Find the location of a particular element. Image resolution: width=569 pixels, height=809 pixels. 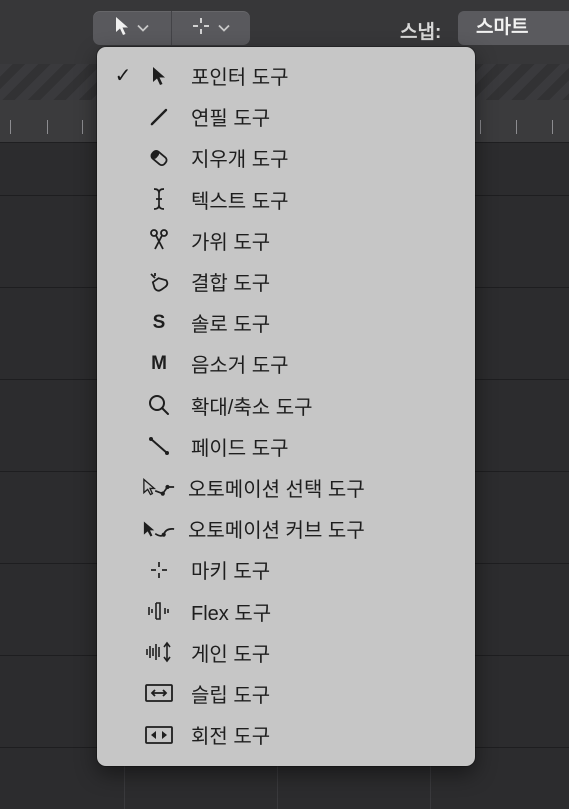

menu-item-label: 지우개 도구 is located at coordinates (240, 160).